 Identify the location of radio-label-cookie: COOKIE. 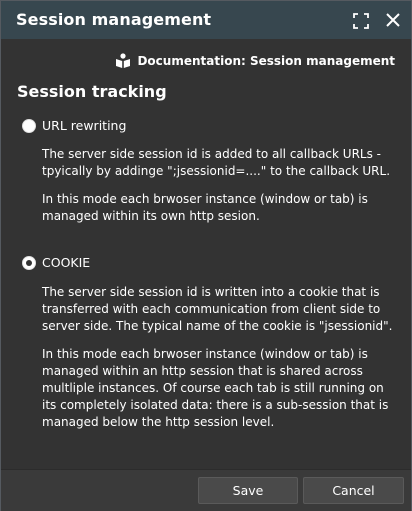
(66, 262).